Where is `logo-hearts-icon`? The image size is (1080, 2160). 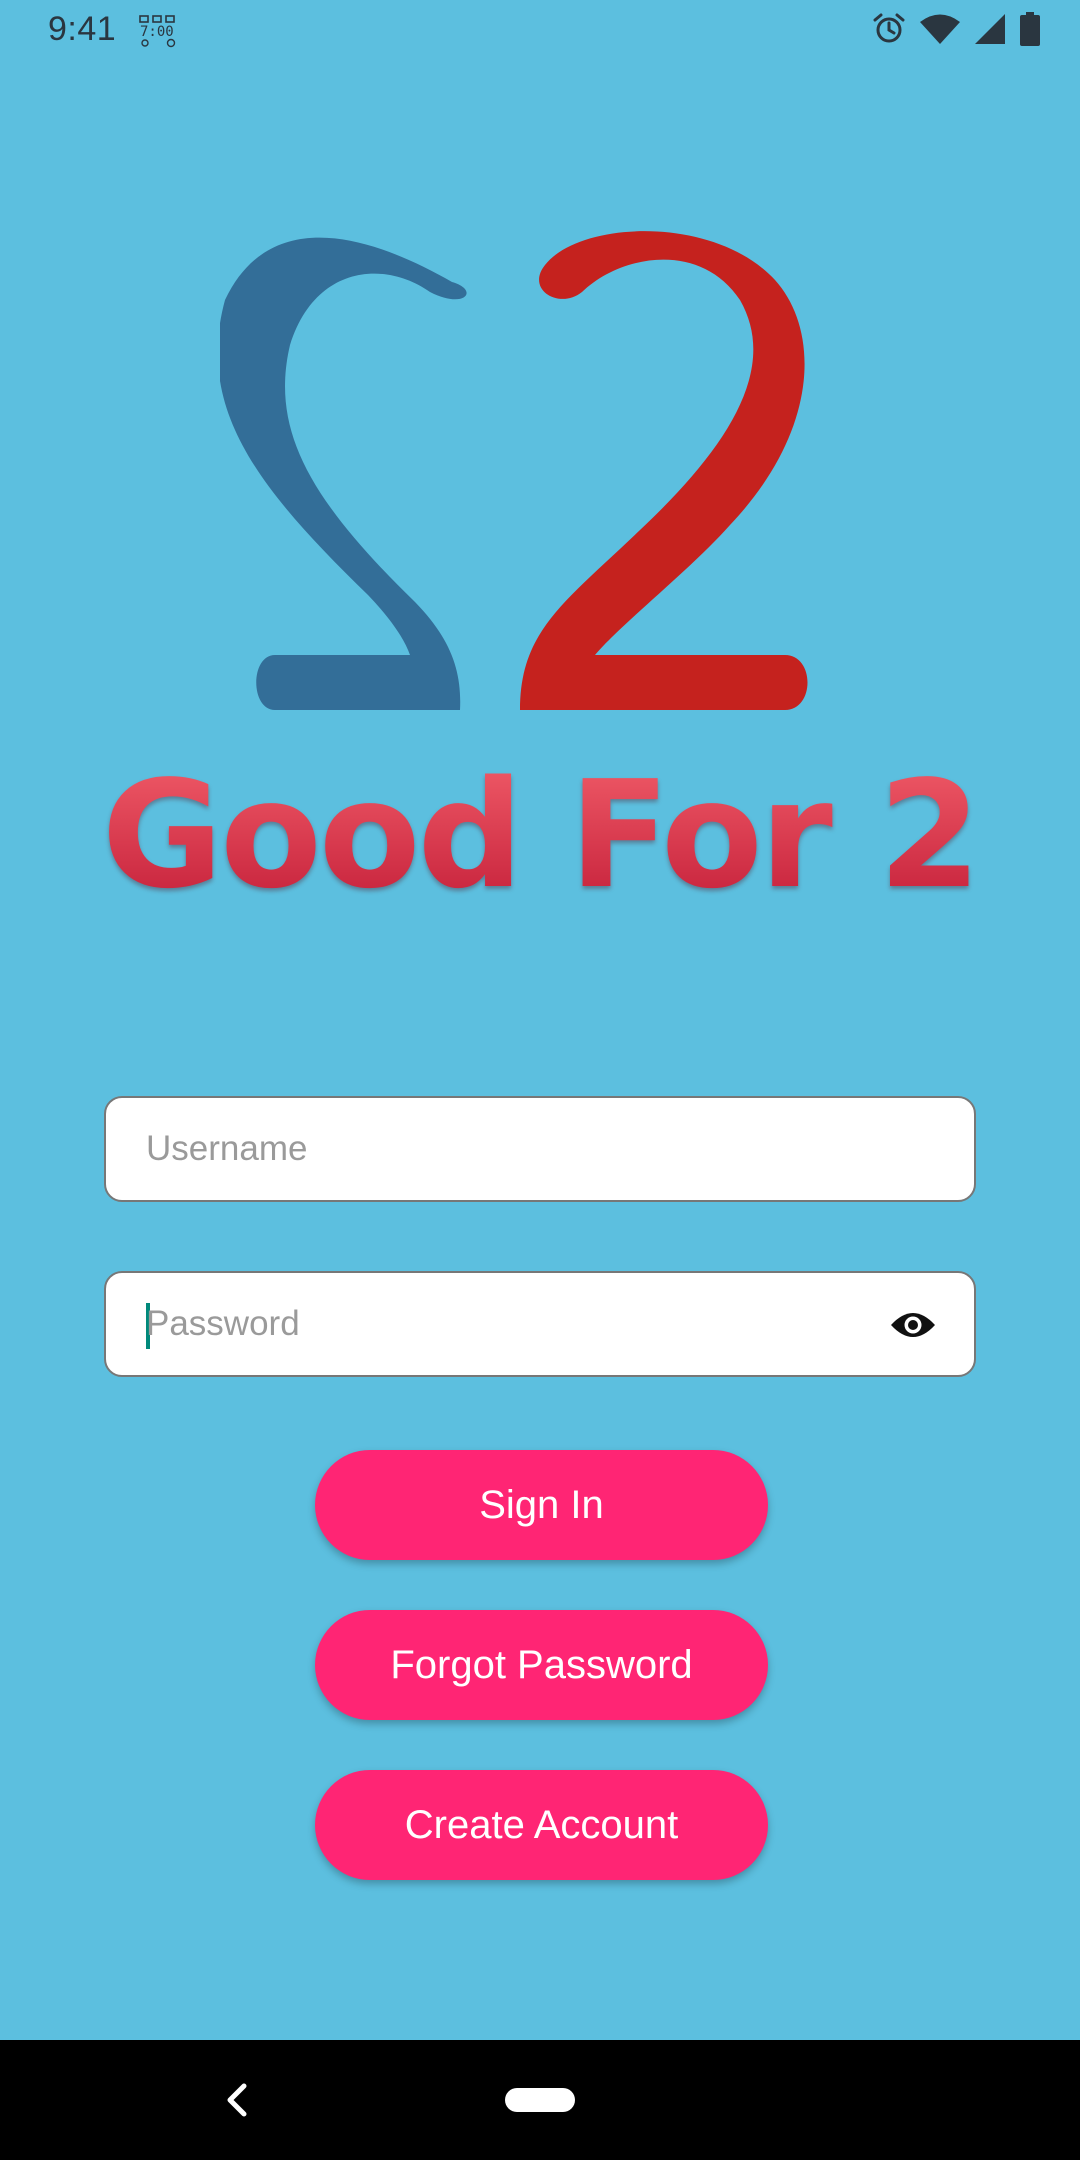
logo-hearts-icon is located at coordinates (514, 470).